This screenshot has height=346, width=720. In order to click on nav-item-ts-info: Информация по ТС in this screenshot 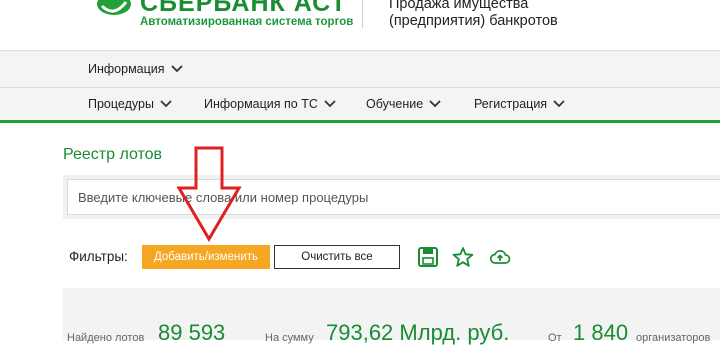, I will do `click(270, 104)`.